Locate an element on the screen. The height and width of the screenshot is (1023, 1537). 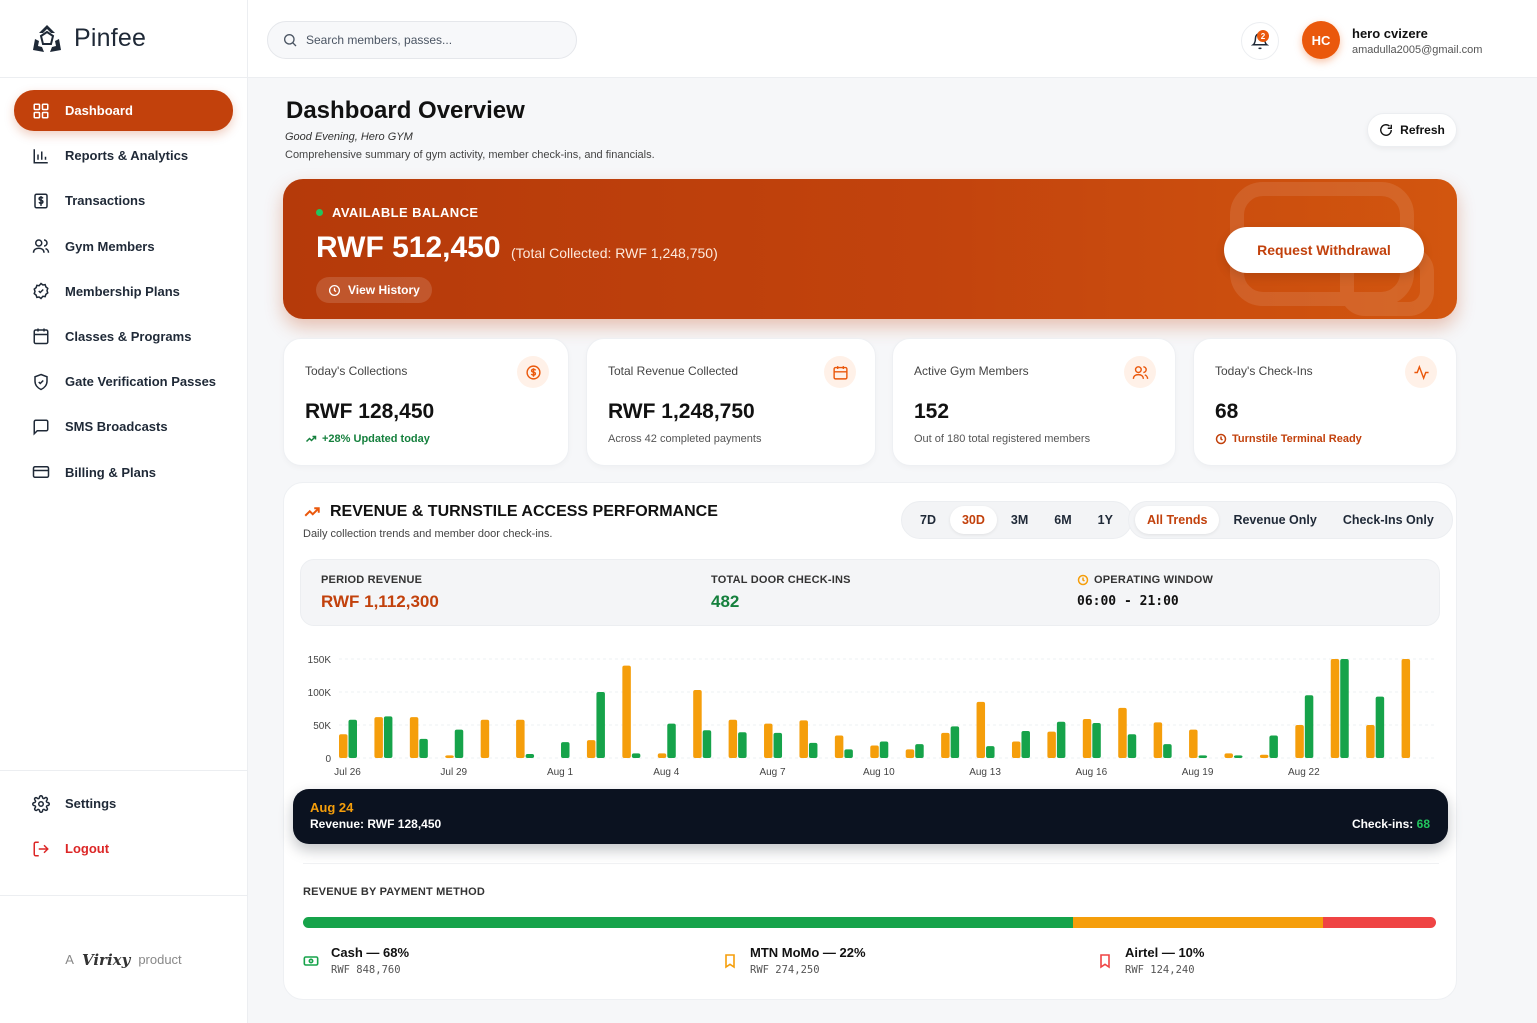
sidebar-item-membership-plans: Membership Plans is located at coordinates (123, 291).